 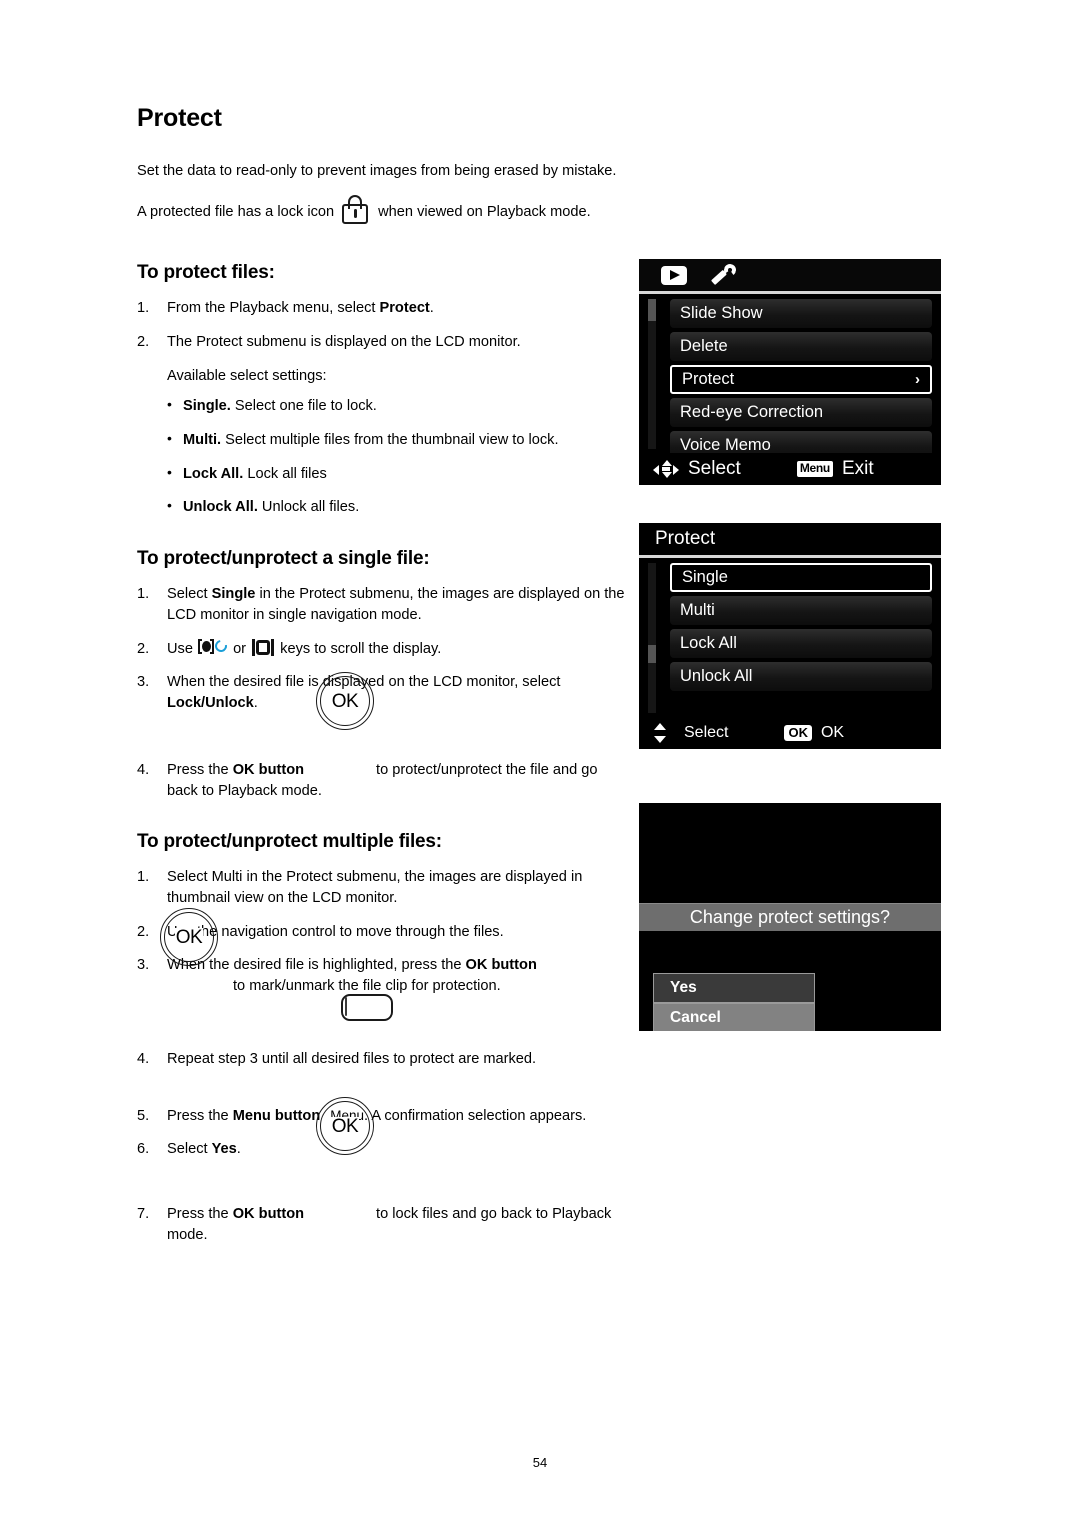 I want to click on menu-item-slide-show: Slide Show, so click(x=801, y=313).